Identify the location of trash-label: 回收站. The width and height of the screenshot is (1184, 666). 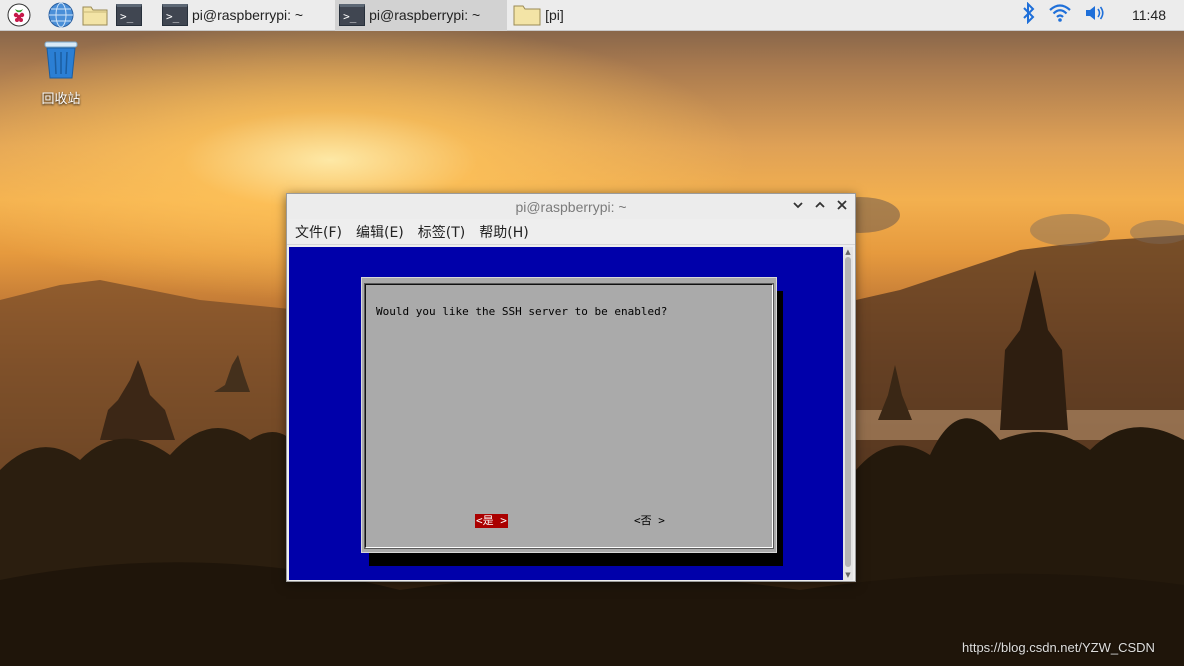
(61, 99).